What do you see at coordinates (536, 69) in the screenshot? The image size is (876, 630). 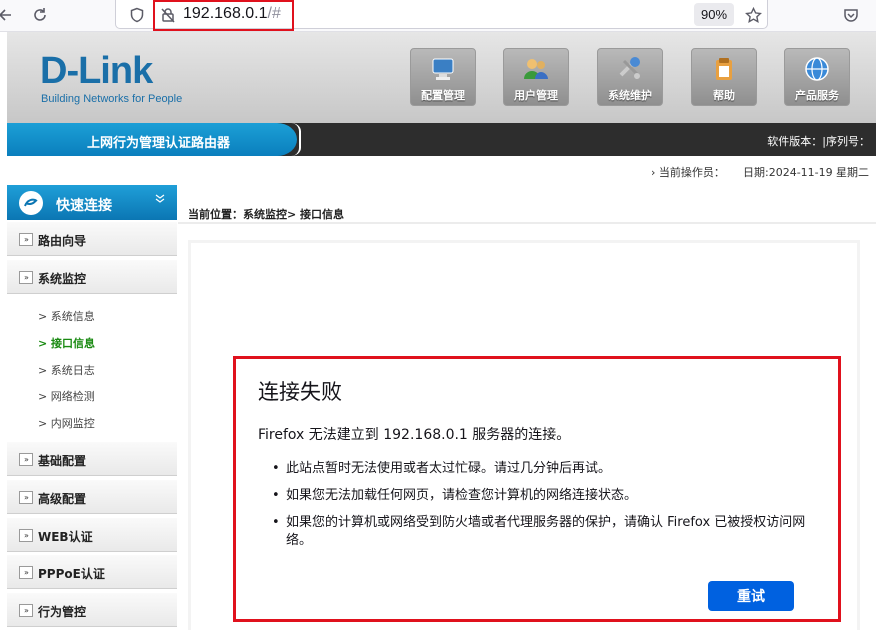 I see `users-icon` at bounding box center [536, 69].